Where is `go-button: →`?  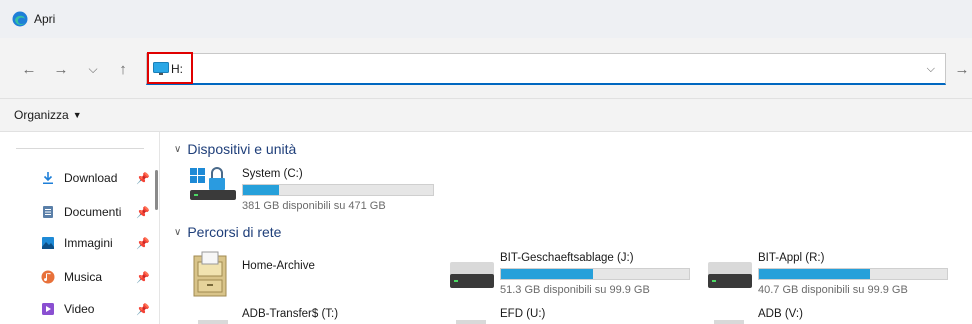
go-button: → is located at coordinates (962, 69).